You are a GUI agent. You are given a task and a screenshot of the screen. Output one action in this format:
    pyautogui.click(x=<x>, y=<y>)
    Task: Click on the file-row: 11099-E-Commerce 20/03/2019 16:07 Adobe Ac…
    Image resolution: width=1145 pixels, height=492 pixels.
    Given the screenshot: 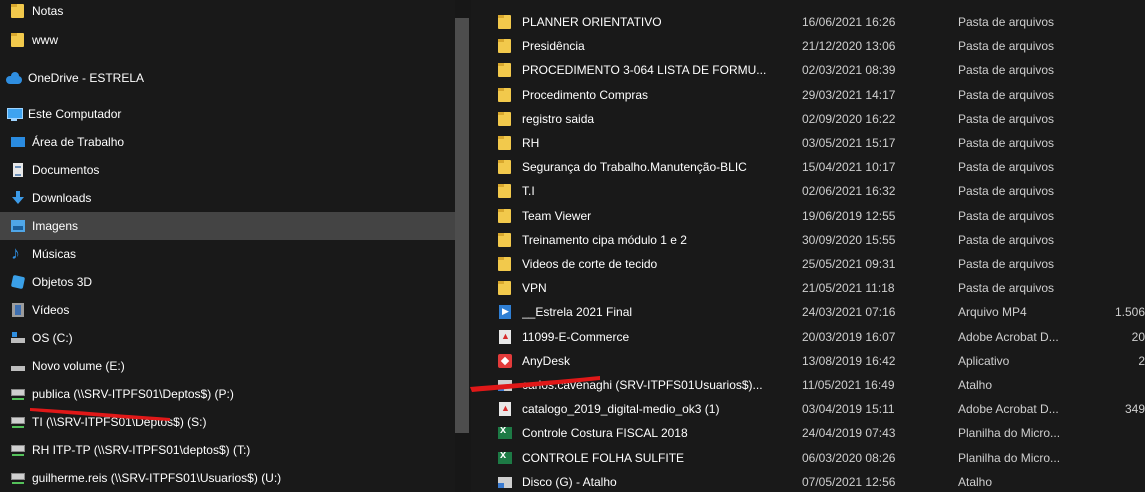 What is the action you would take?
    pyautogui.click(x=808, y=337)
    